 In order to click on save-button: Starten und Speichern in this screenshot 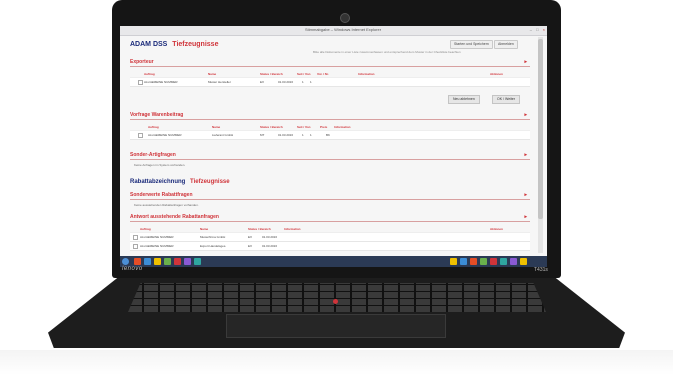, I will do `click(471, 44)`.